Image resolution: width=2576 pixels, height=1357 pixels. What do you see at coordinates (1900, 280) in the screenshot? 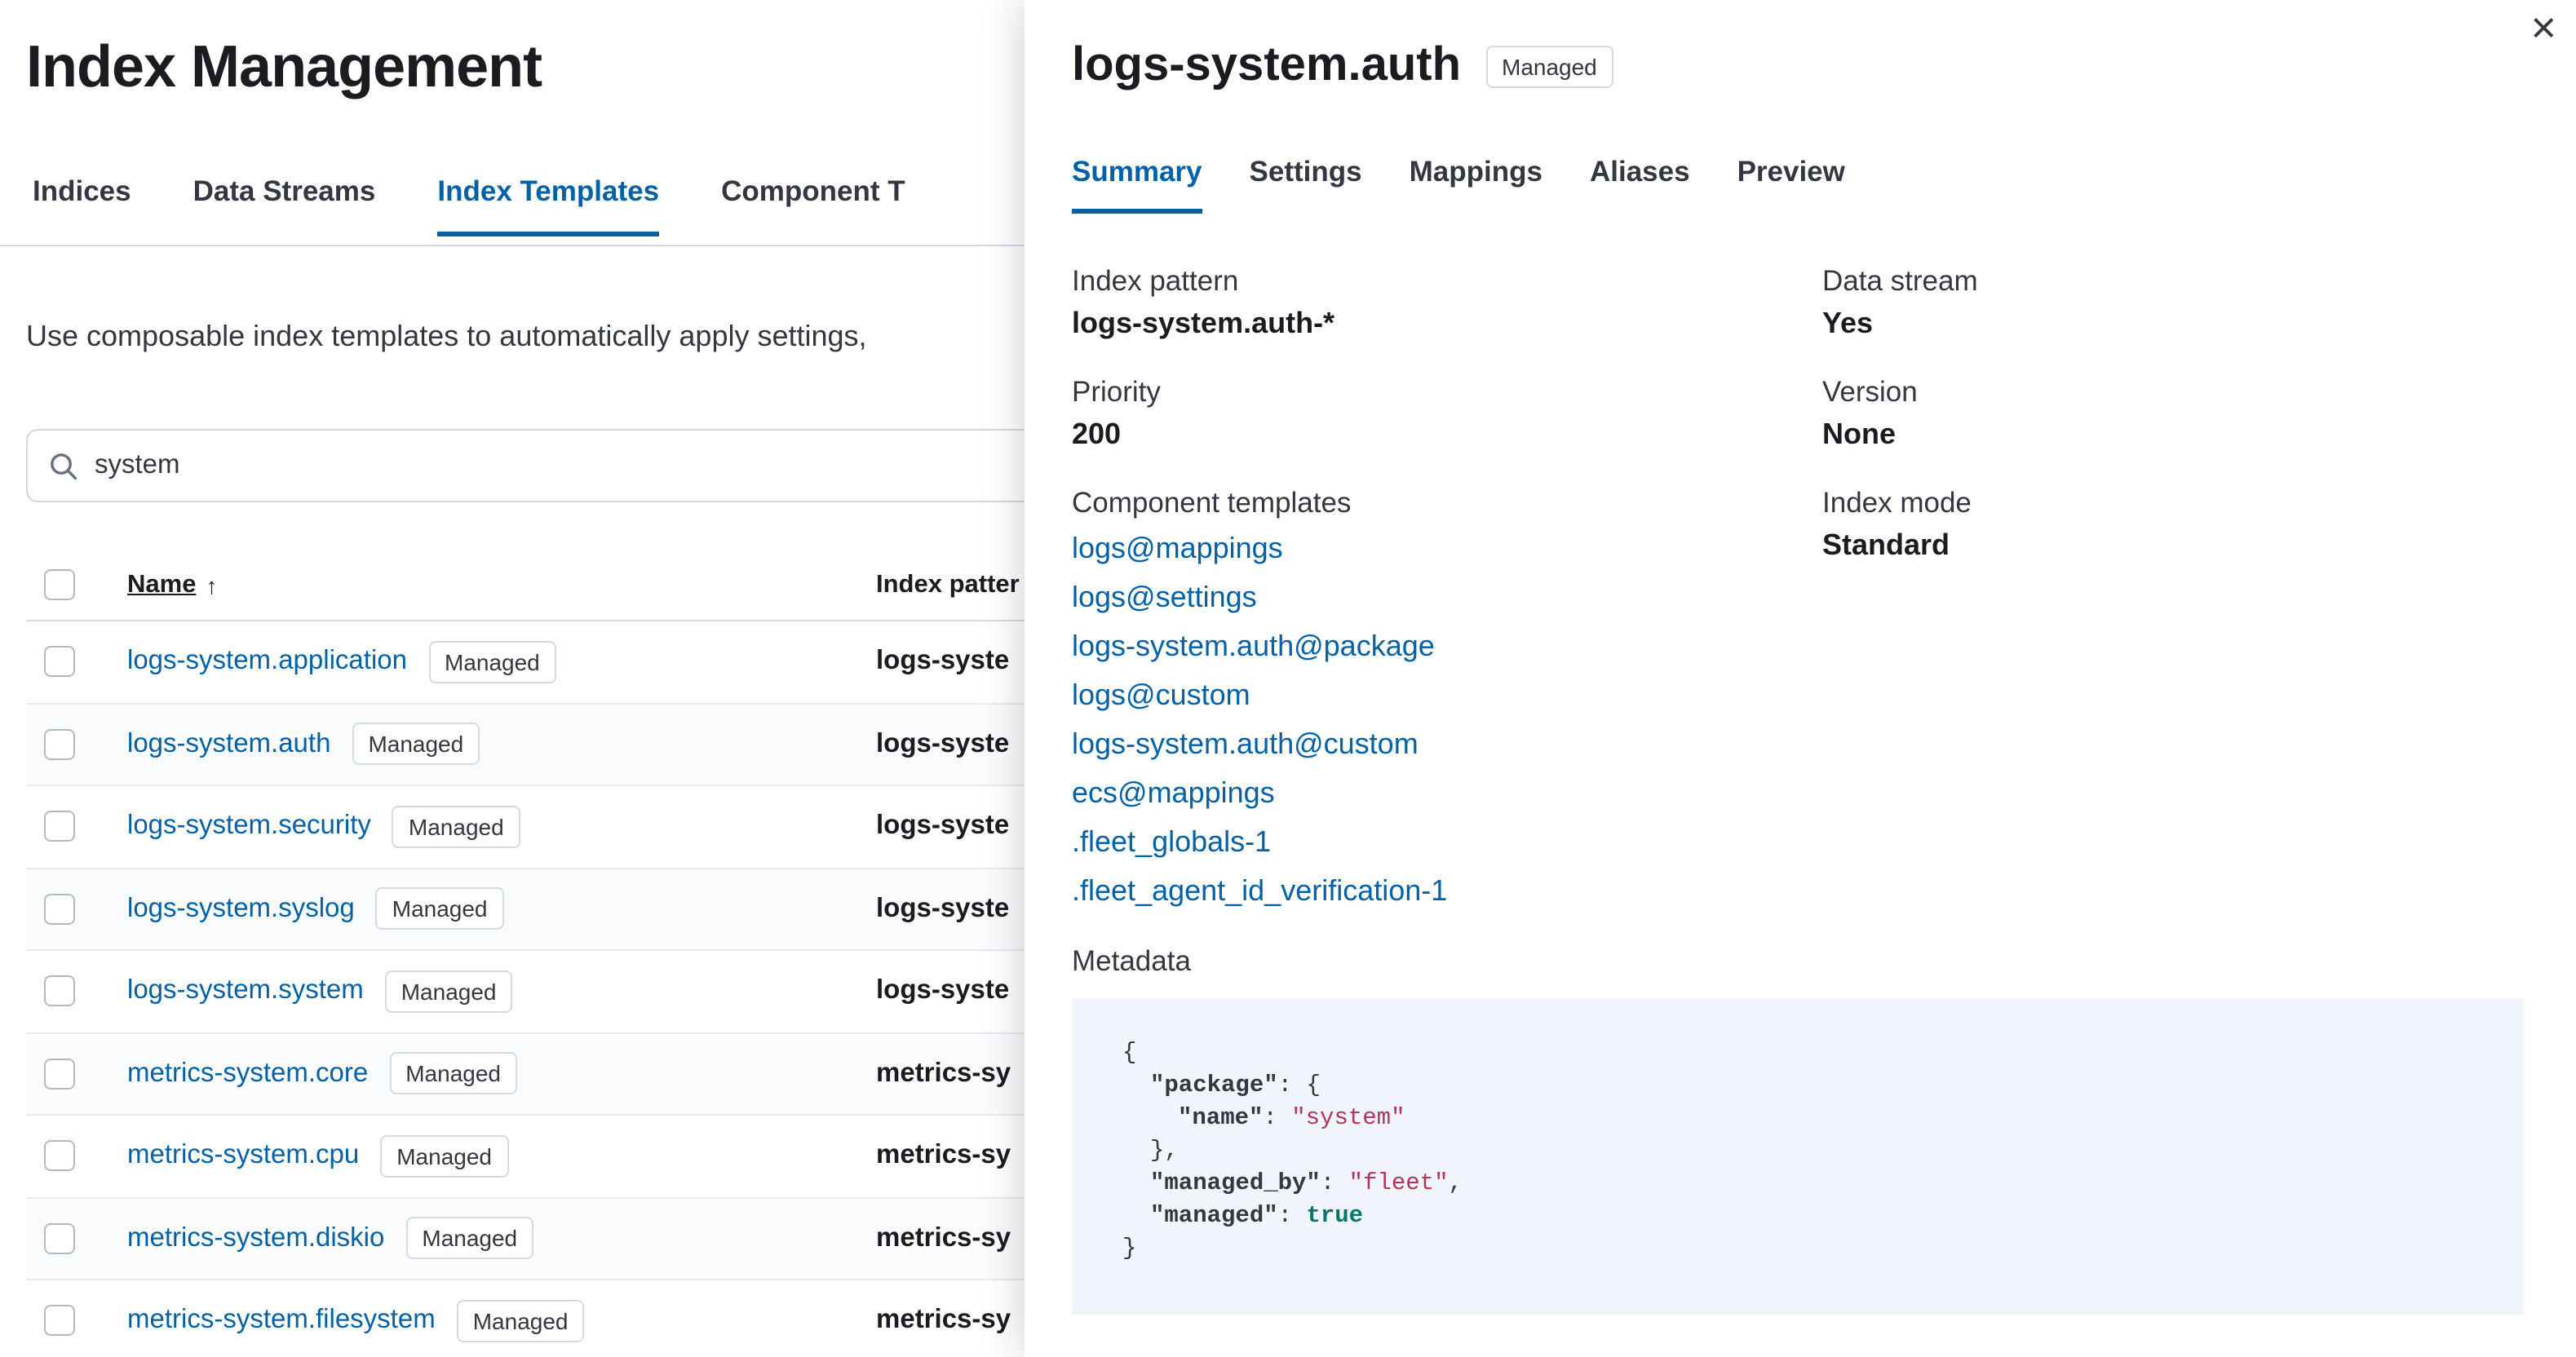
I see `field-label: Data stream` at bounding box center [1900, 280].